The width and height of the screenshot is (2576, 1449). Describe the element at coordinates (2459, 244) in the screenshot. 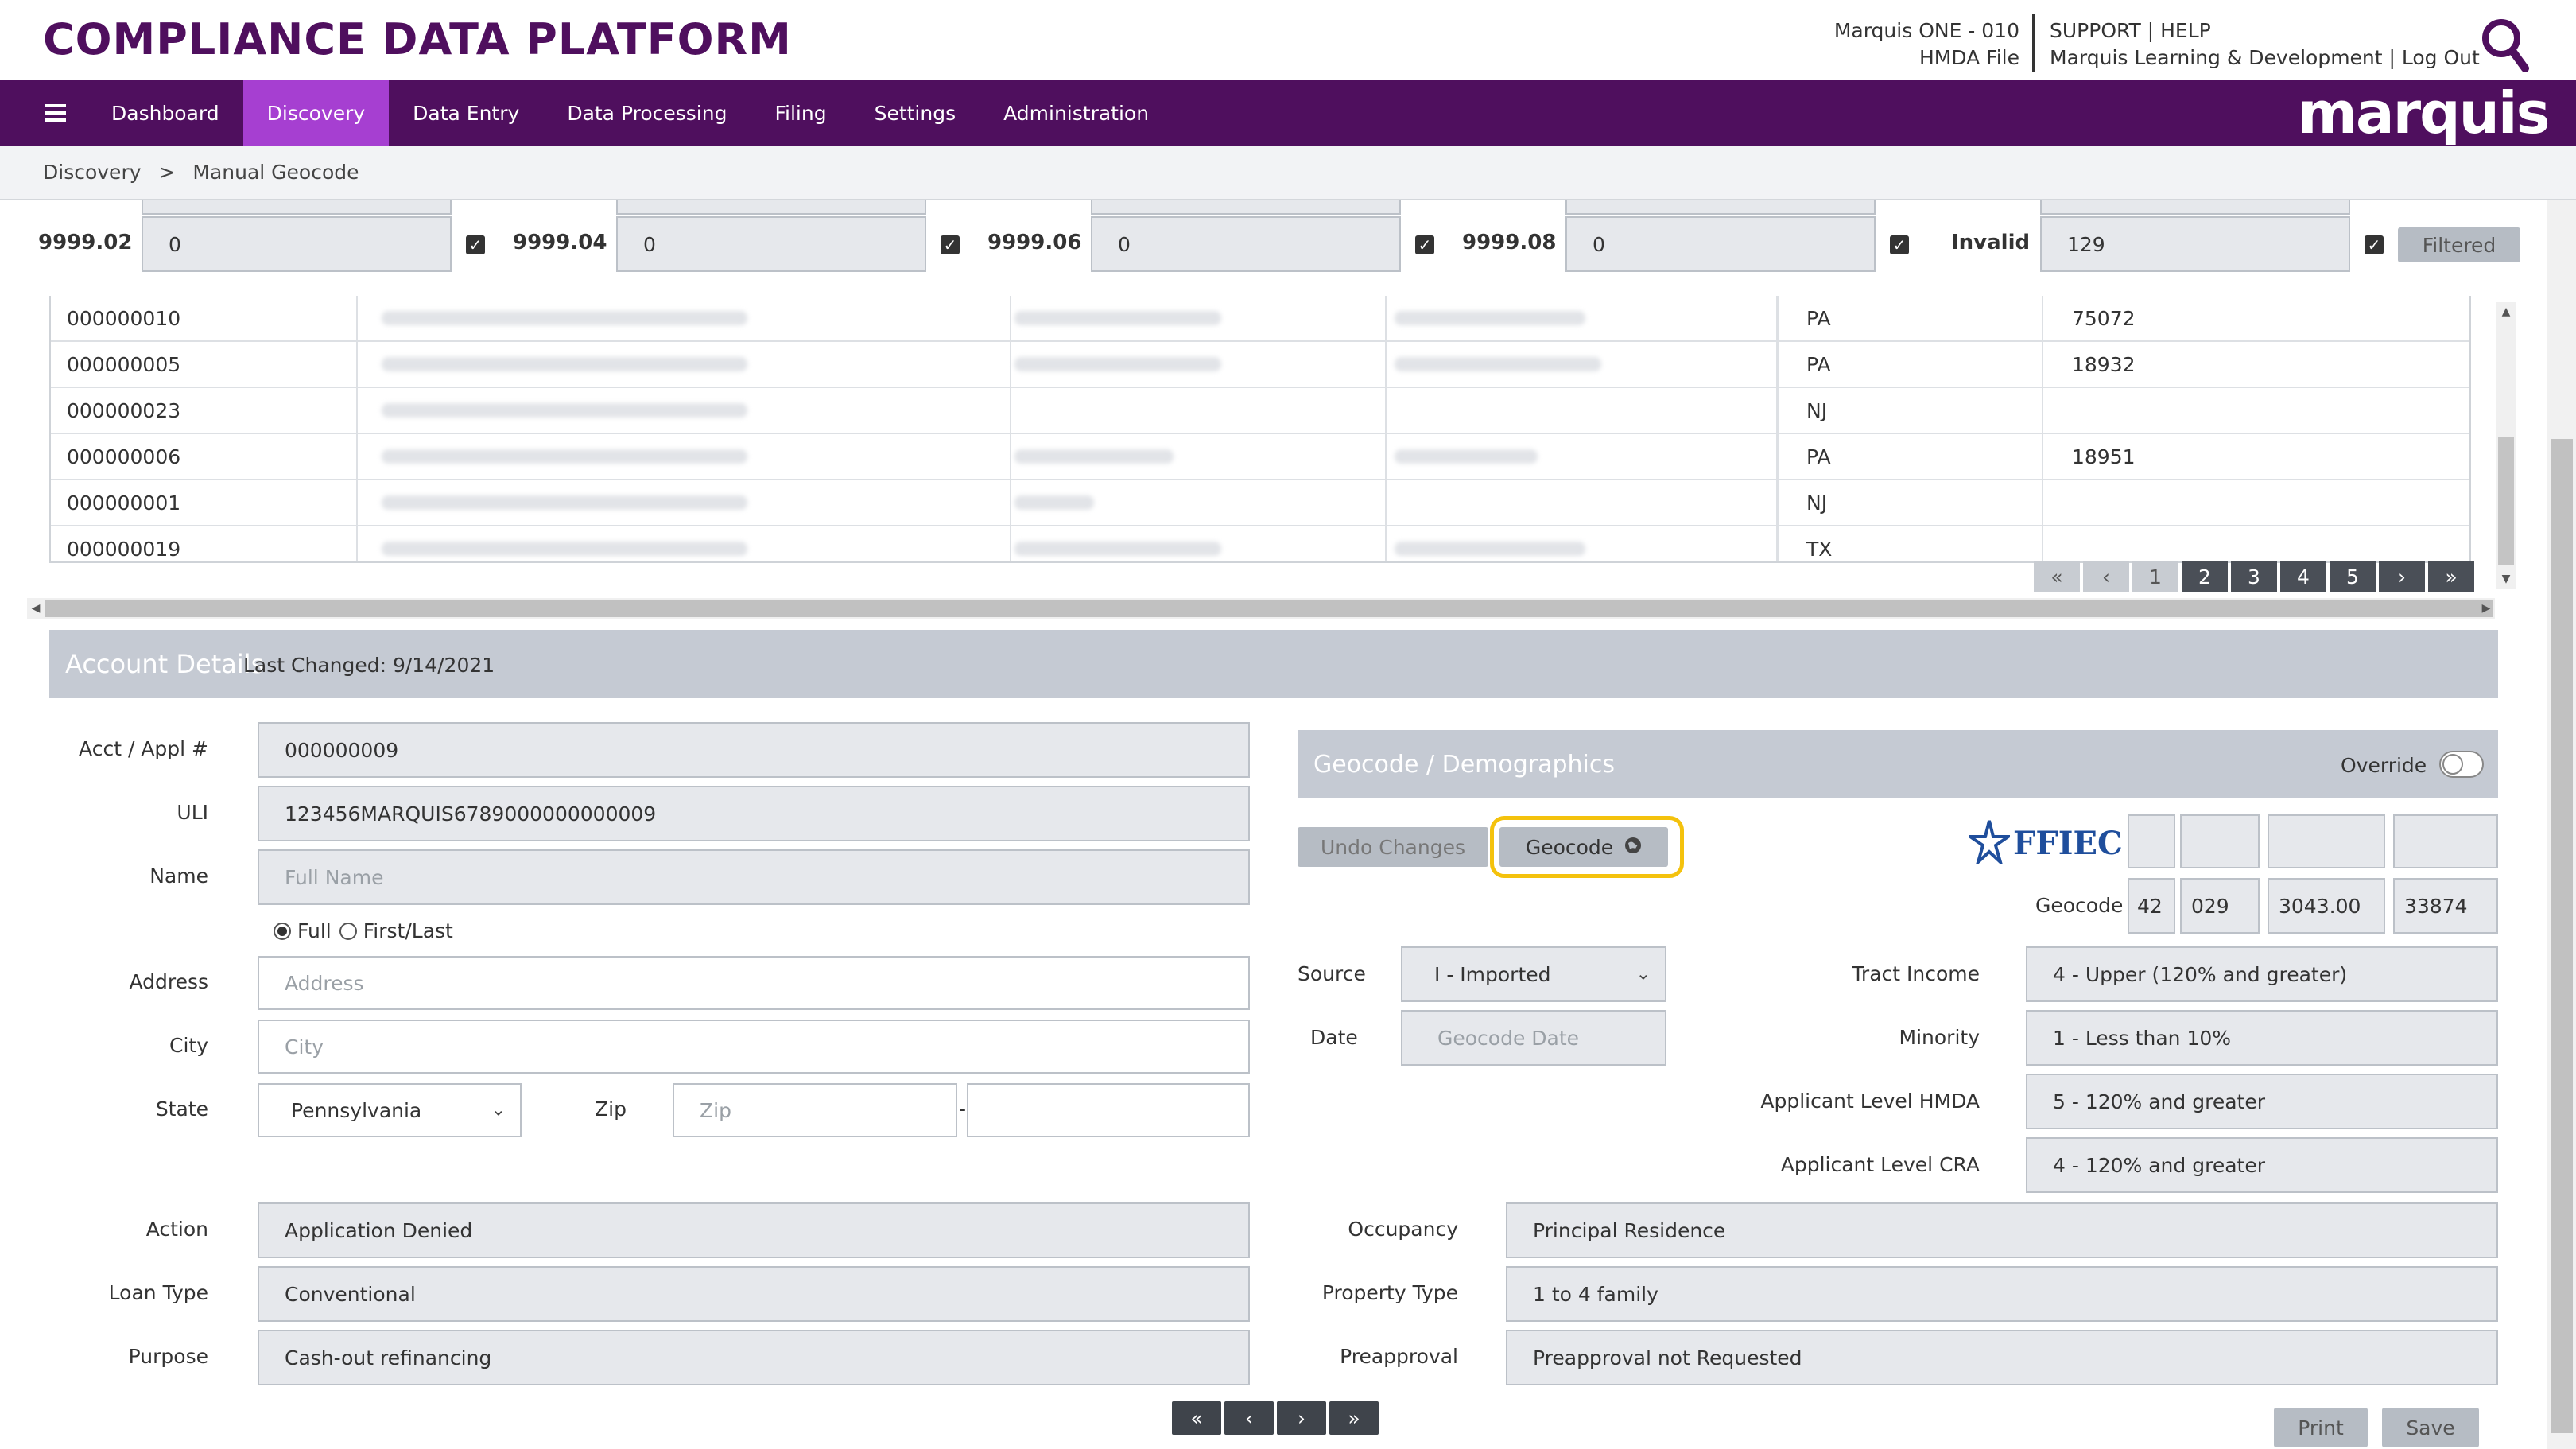

I see `filtered-button: Filtered` at that location.